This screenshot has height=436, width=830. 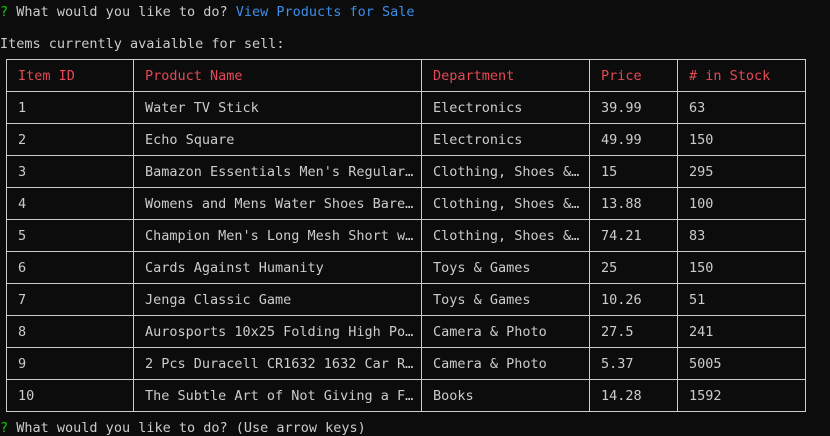 What do you see at coordinates (277, 267) in the screenshot?
I see `cell-product-name: Cards Against Humanity` at bounding box center [277, 267].